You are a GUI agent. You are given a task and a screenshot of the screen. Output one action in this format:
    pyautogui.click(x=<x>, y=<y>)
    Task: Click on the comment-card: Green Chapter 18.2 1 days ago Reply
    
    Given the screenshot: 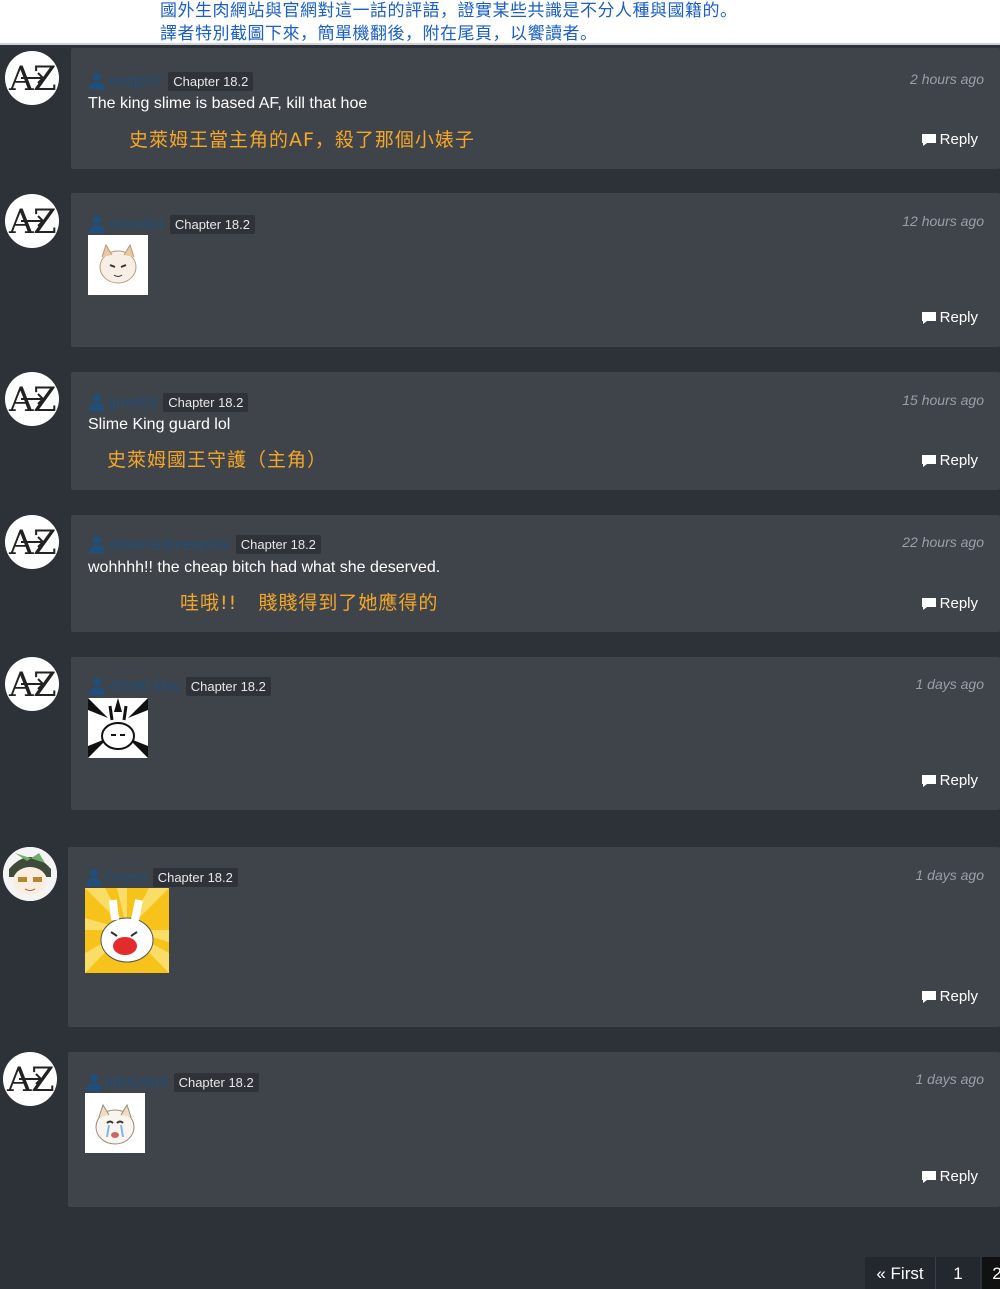 What is the action you would take?
    pyautogui.click(x=534, y=937)
    